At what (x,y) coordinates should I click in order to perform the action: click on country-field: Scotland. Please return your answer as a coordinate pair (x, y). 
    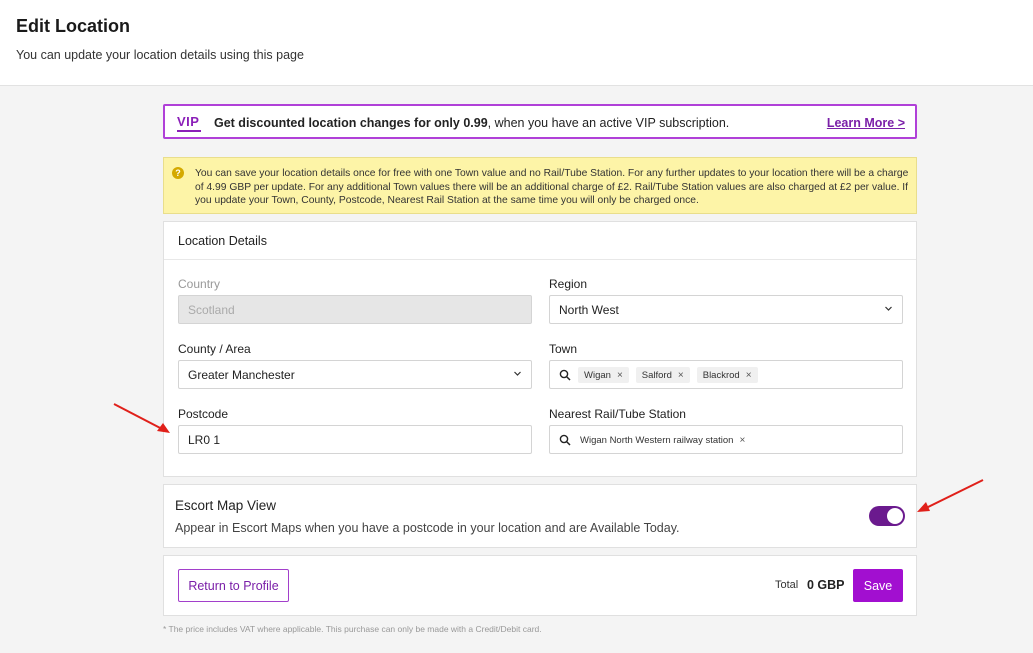
    Looking at the image, I should click on (355, 309).